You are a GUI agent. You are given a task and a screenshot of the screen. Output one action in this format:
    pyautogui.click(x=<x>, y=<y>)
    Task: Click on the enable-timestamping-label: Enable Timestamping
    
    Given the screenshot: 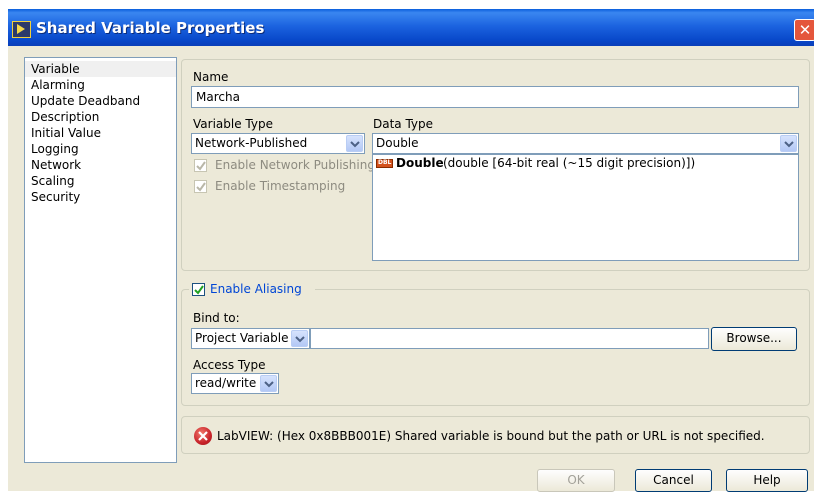 What is the action you would take?
    pyautogui.click(x=280, y=186)
    